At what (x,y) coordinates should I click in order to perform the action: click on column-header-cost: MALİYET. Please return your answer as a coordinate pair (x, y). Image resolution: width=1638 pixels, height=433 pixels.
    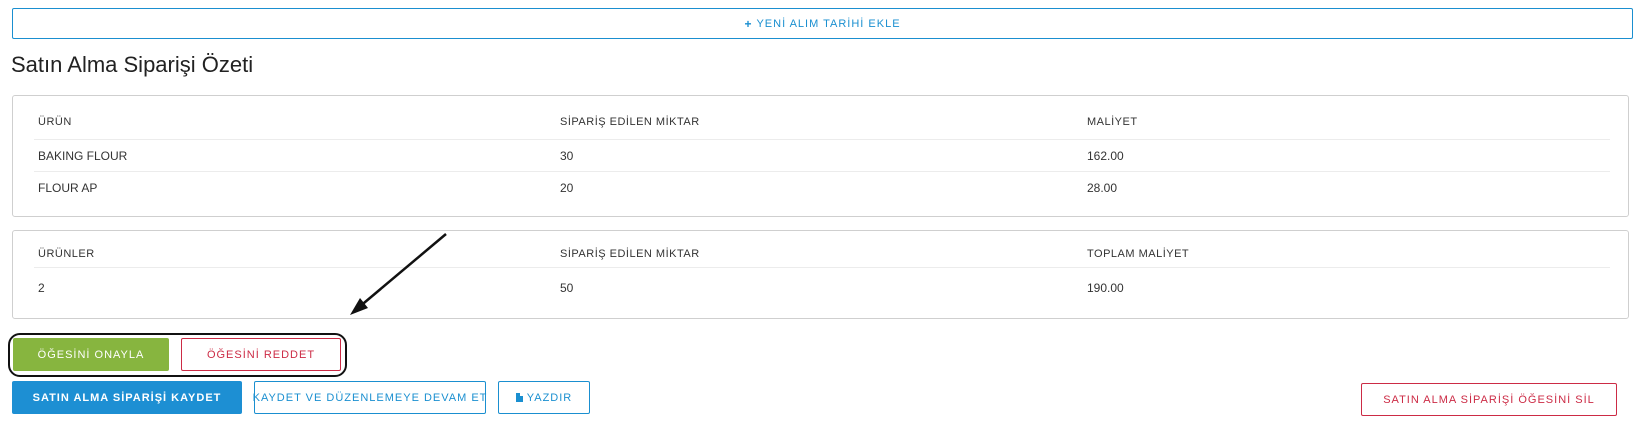
    Looking at the image, I should click on (1112, 122).